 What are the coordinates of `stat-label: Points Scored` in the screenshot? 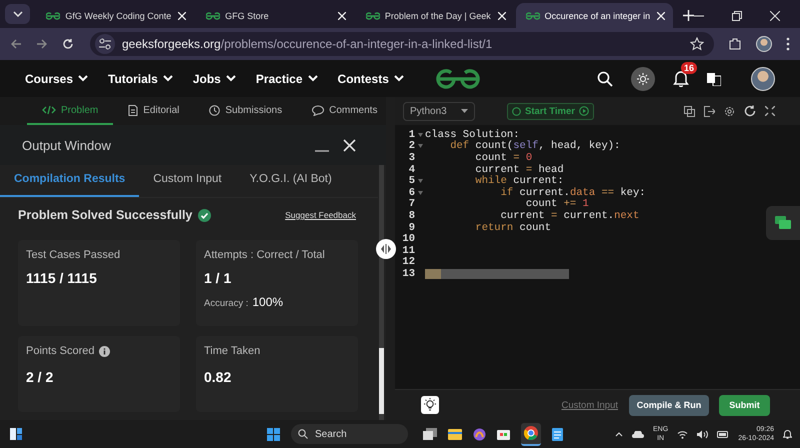 It's located at (60, 351).